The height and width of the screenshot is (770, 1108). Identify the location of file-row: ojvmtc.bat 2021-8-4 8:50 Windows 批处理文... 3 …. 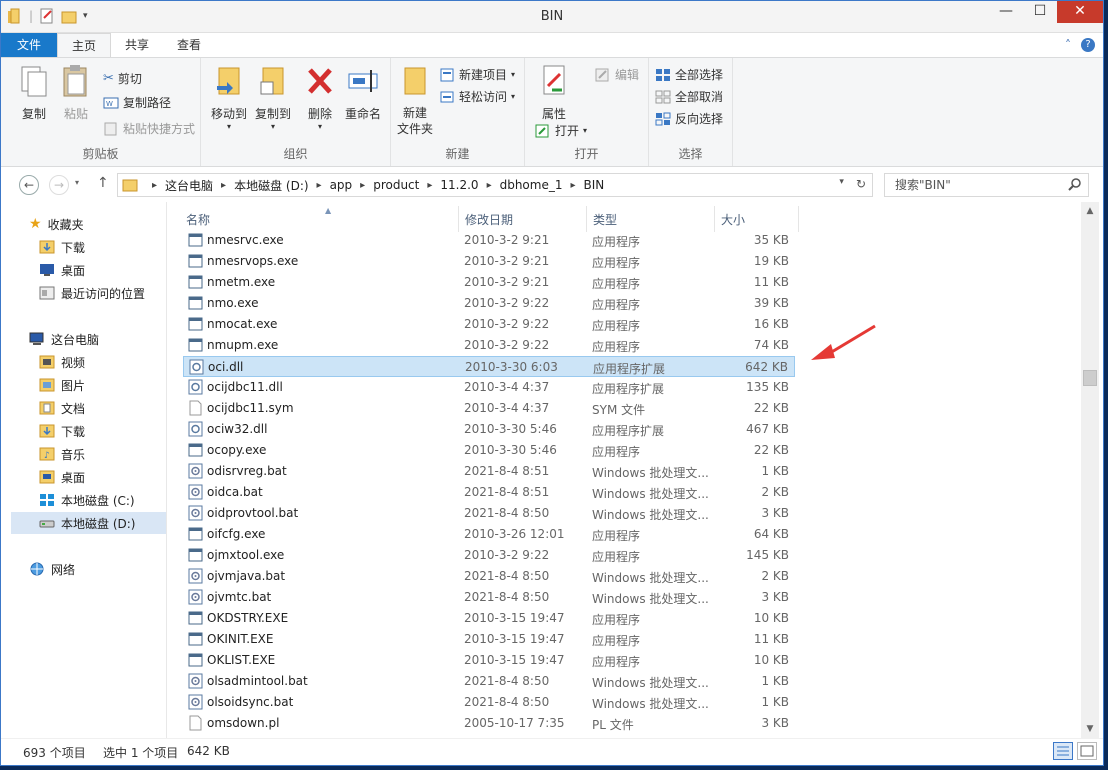
(489, 597).